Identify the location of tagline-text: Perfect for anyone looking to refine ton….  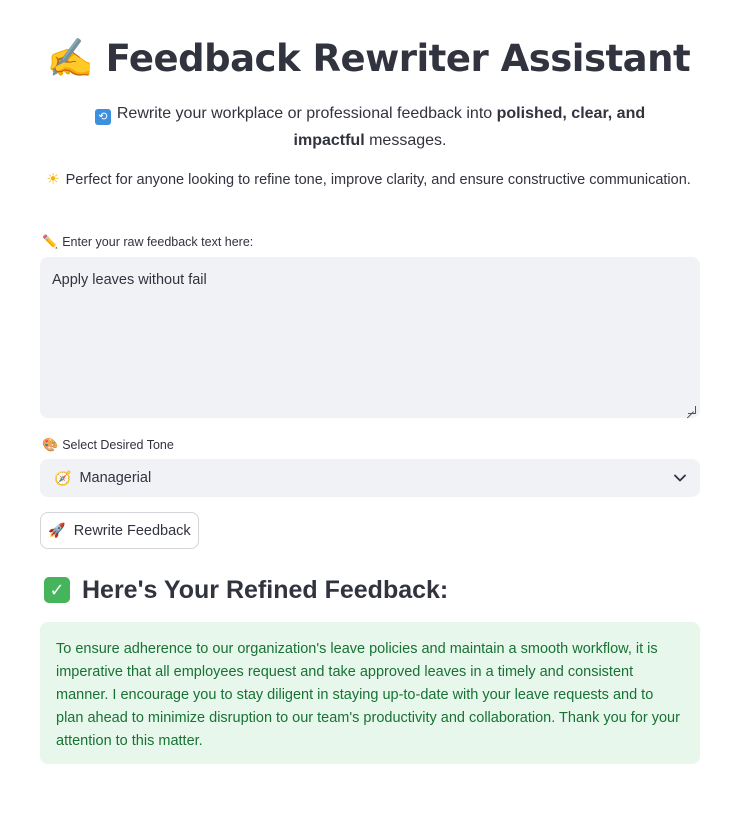
(378, 180).